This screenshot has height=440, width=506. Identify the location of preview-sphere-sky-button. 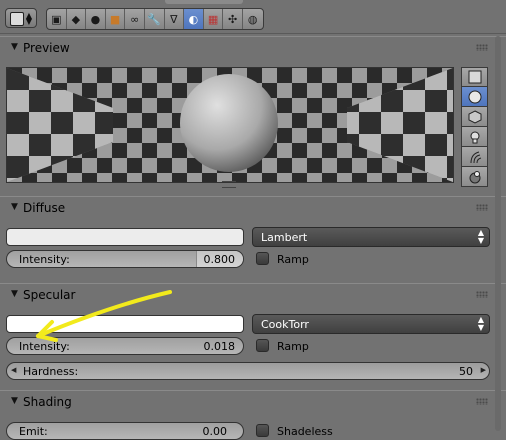
(474, 177).